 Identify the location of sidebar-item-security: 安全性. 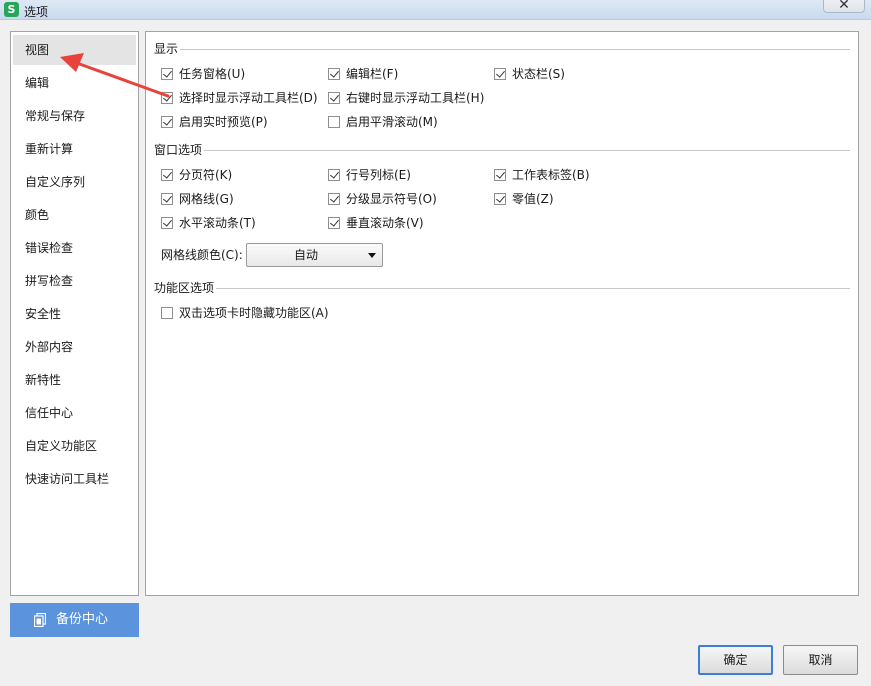
(74, 314).